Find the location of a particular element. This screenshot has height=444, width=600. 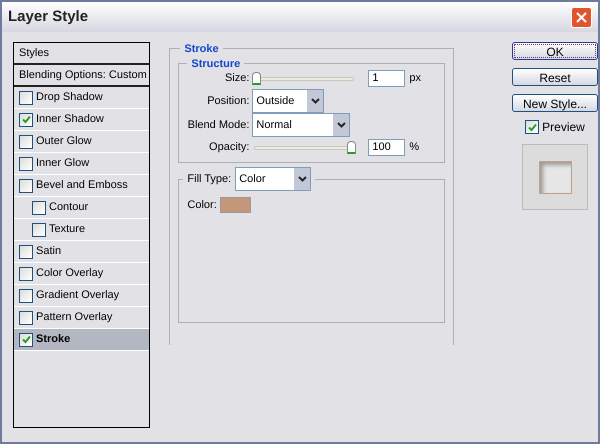

field-label: Opacity: is located at coordinates (229, 147).